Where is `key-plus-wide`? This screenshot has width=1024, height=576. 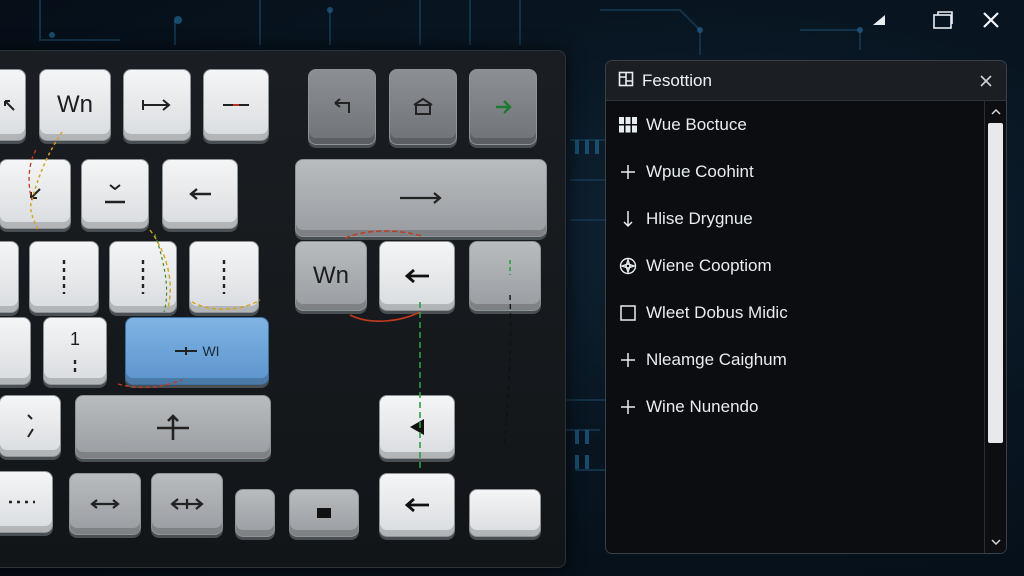 key-plus-wide is located at coordinates (173, 427).